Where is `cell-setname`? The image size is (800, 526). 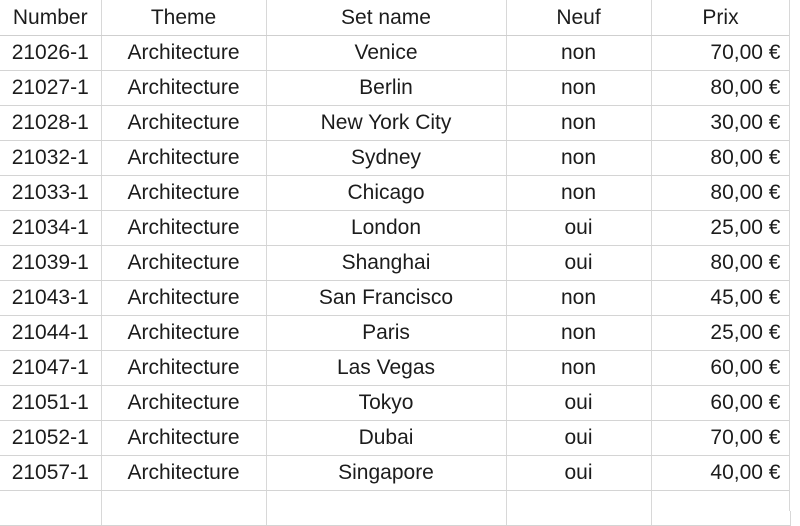 cell-setname is located at coordinates (386, 508).